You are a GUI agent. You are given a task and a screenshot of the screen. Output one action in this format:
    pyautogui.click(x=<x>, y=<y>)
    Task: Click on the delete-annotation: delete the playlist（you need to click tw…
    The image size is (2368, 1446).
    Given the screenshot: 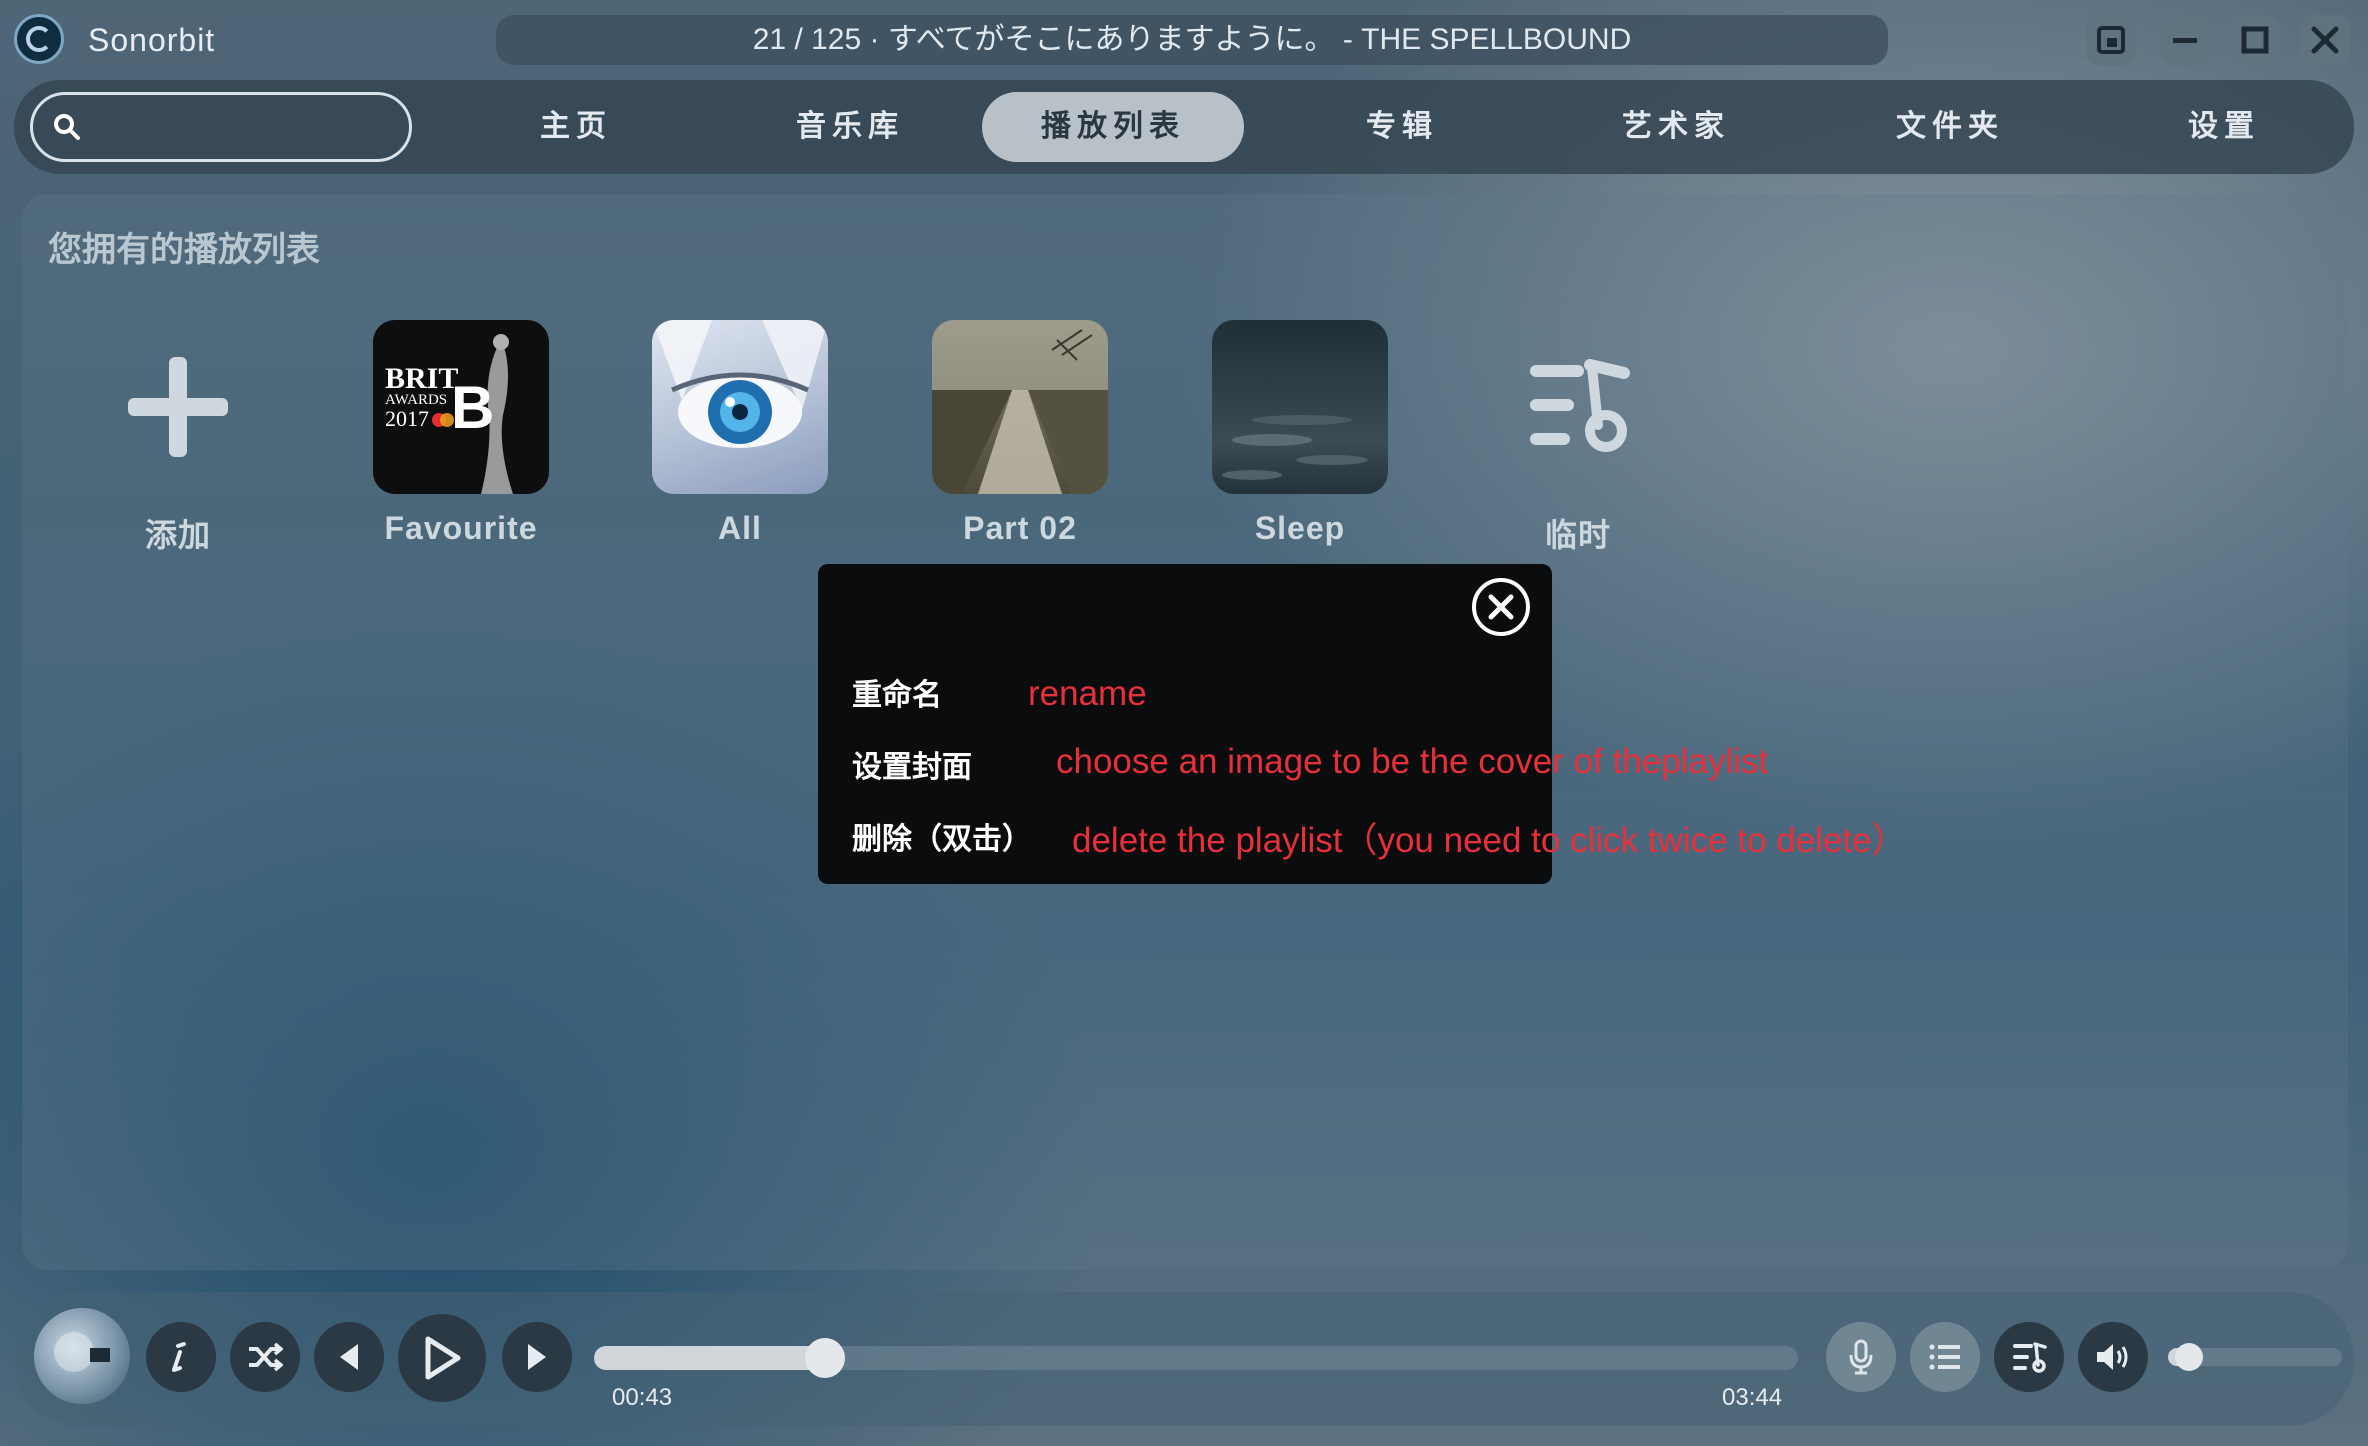 What is the action you would take?
    pyautogui.click(x=1489, y=840)
    